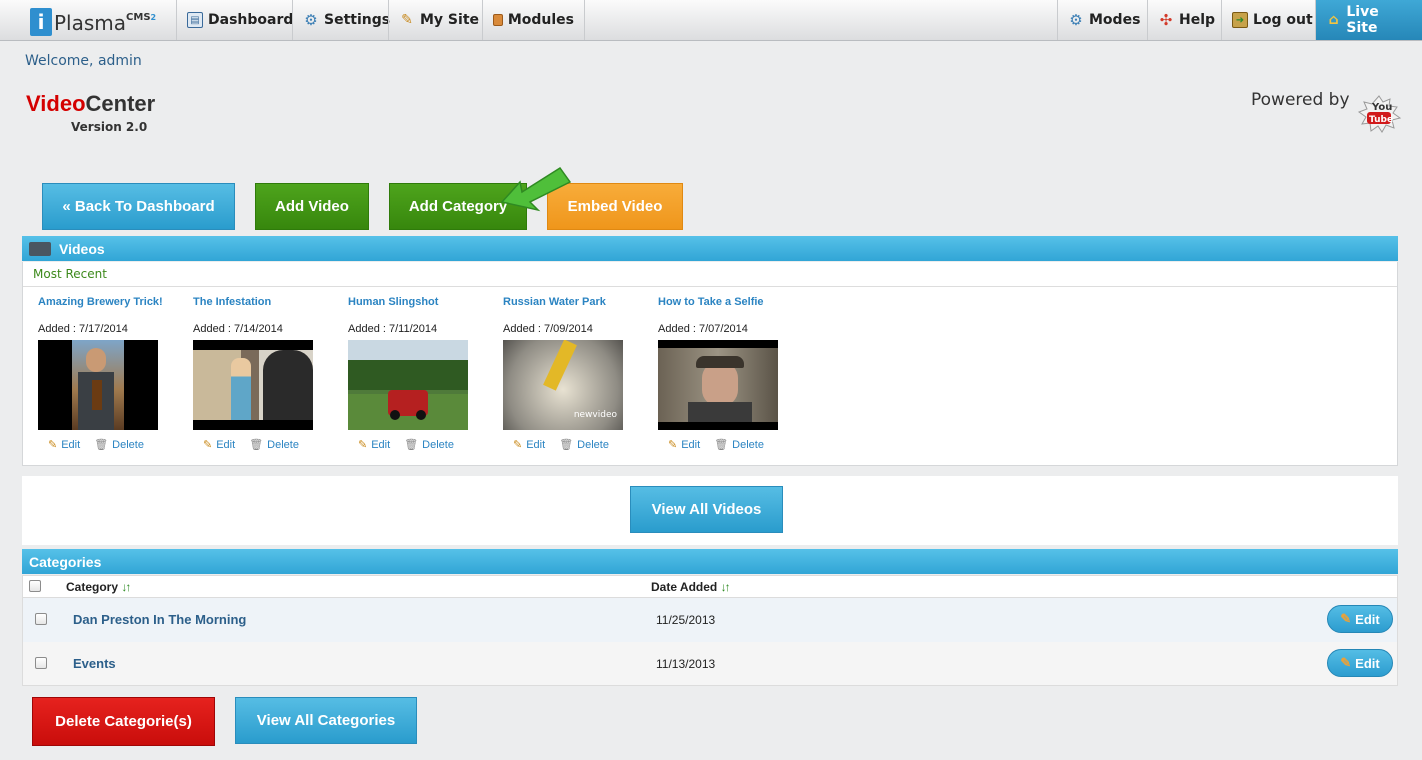  I want to click on powered-by-text: Powered by, so click(1300, 100).